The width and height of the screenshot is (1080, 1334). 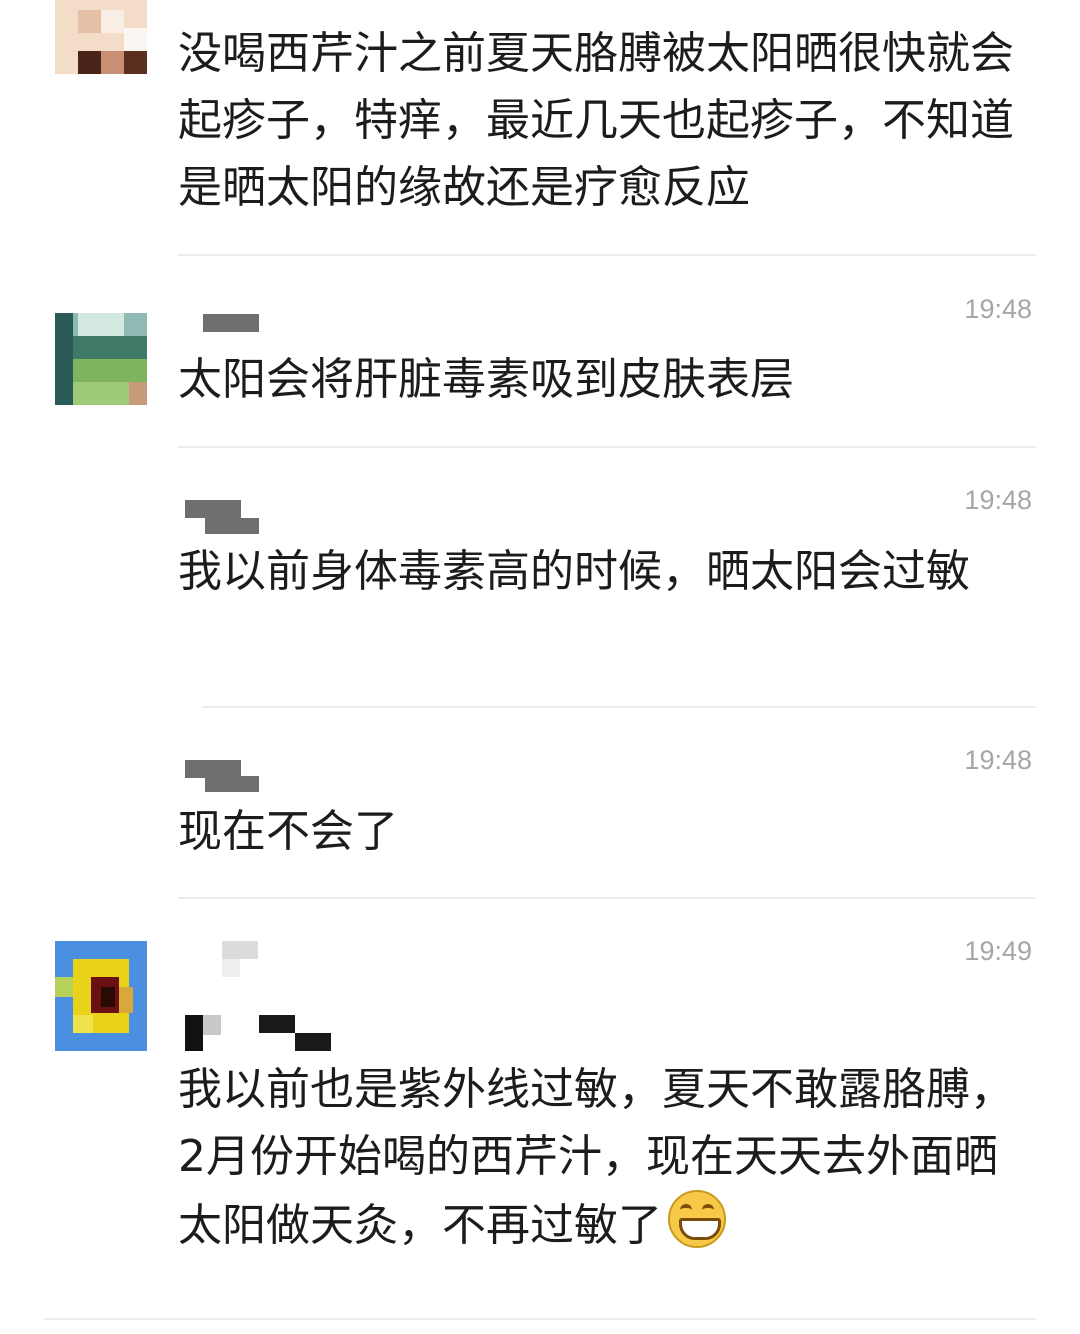 I want to click on grinning-face-icon, so click(x=697, y=1219).